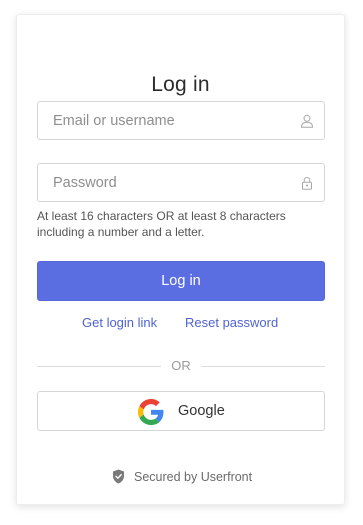 The image size is (363, 525). What do you see at coordinates (201, 411) in the screenshot?
I see `google-button-label: Google` at bounding box center [201, 411].